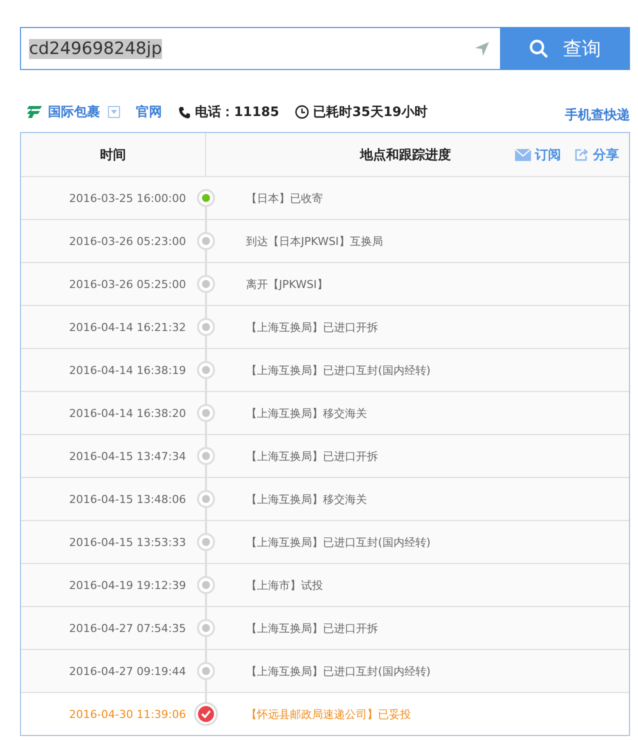  I want to click on check-icon, so click(206, 714).